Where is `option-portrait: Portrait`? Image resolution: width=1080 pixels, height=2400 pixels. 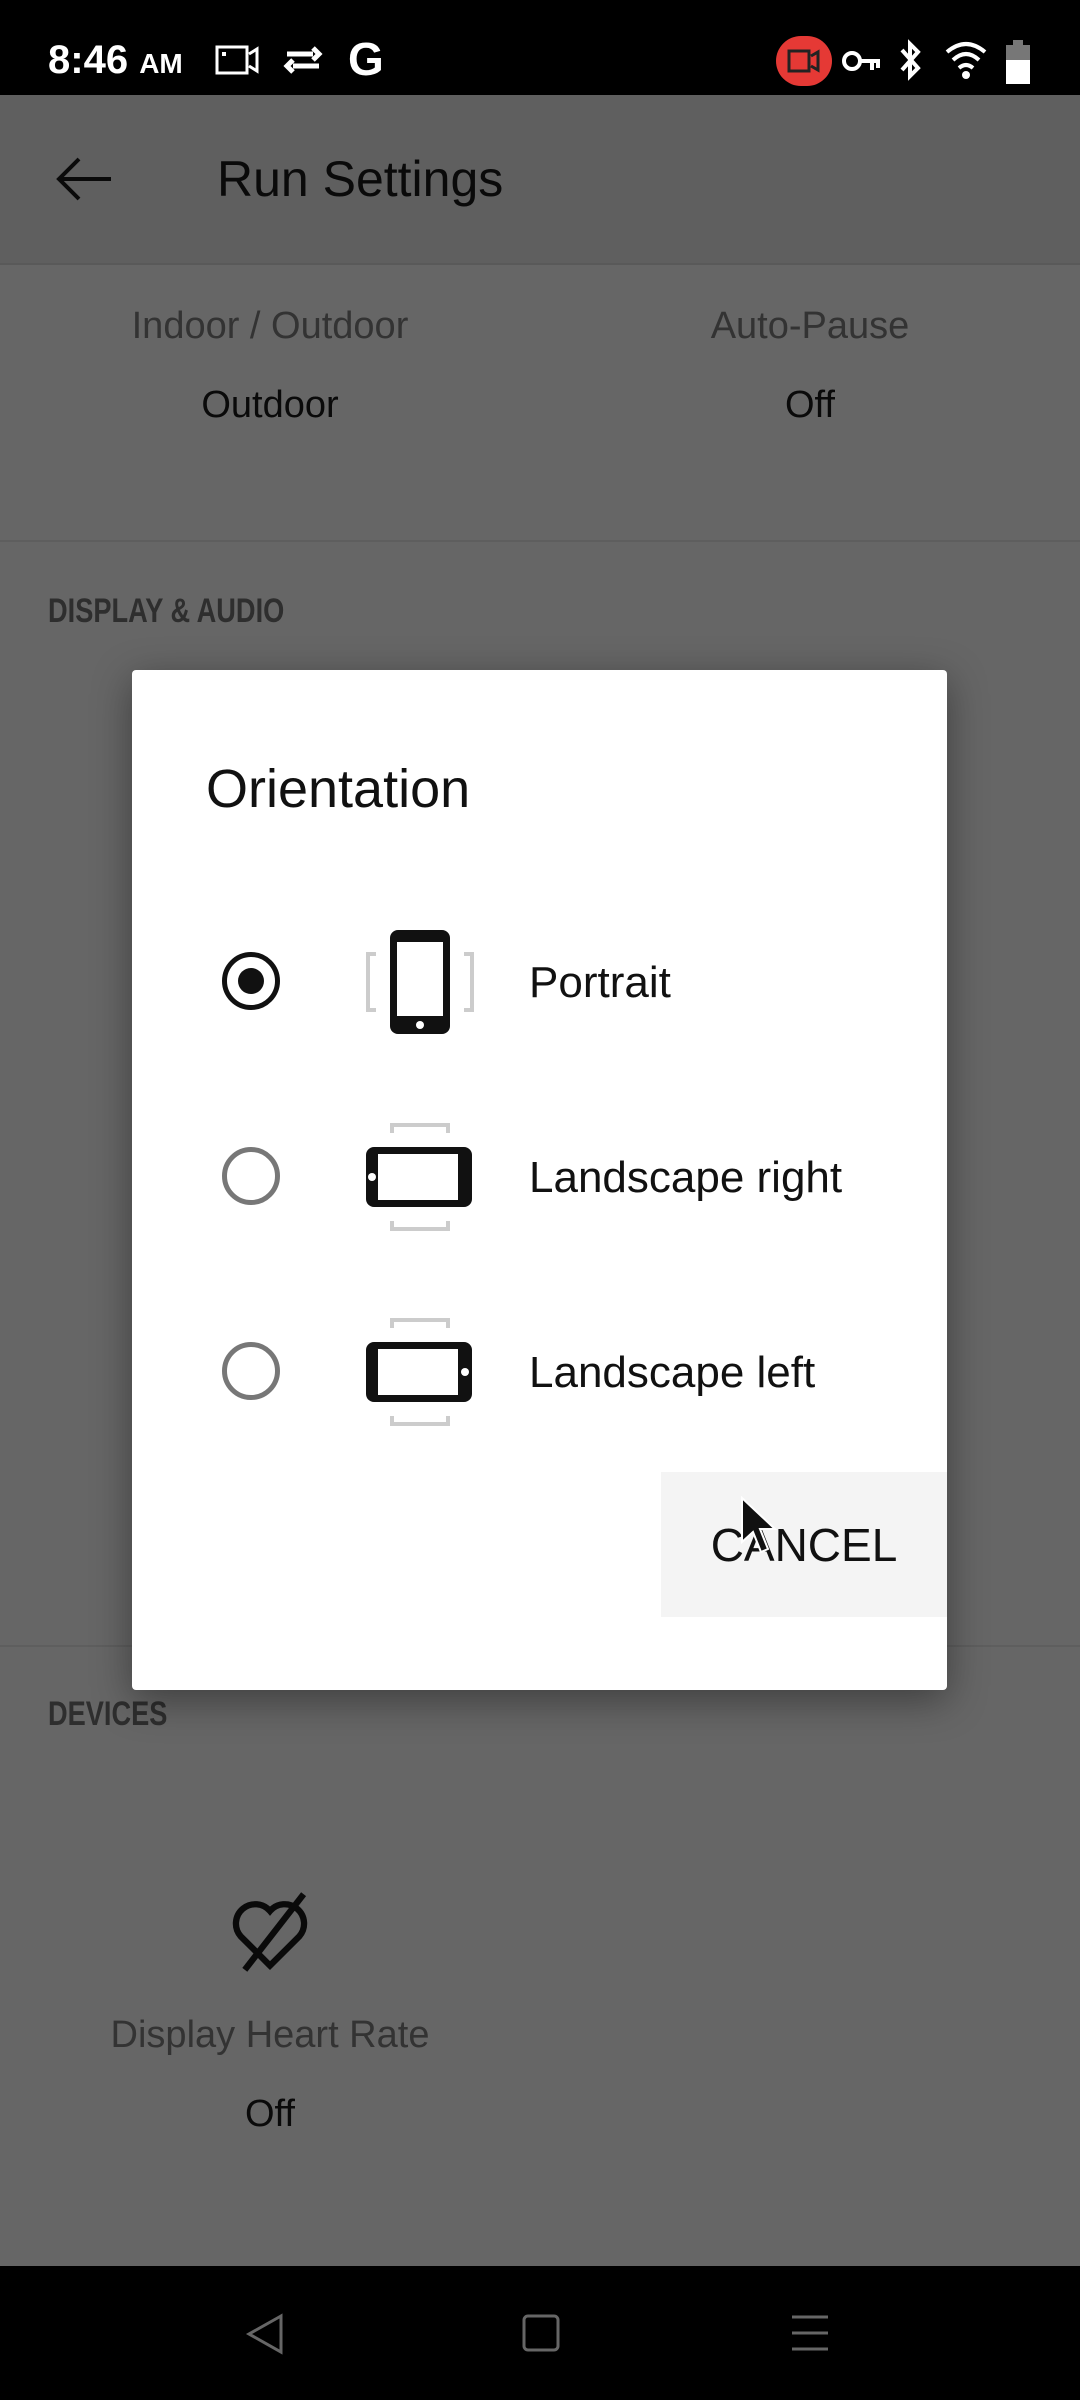
option-portrait: Portrait is located at coordinates (539, 981).